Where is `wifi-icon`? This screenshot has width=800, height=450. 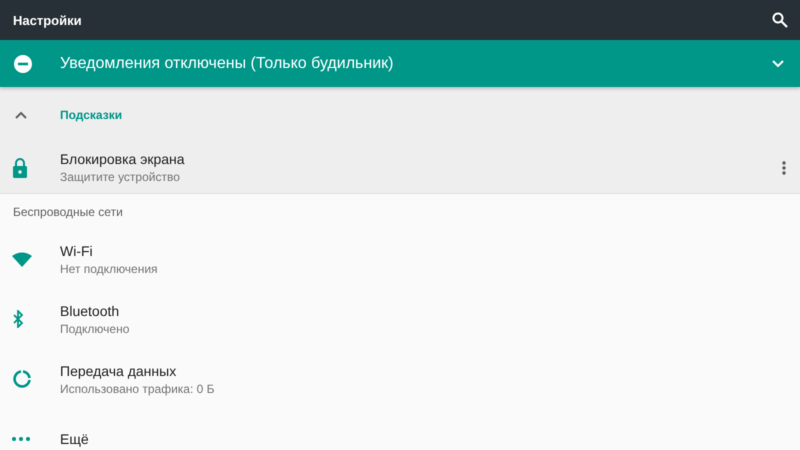 wifi-icon is located at coordinates (22, 259).